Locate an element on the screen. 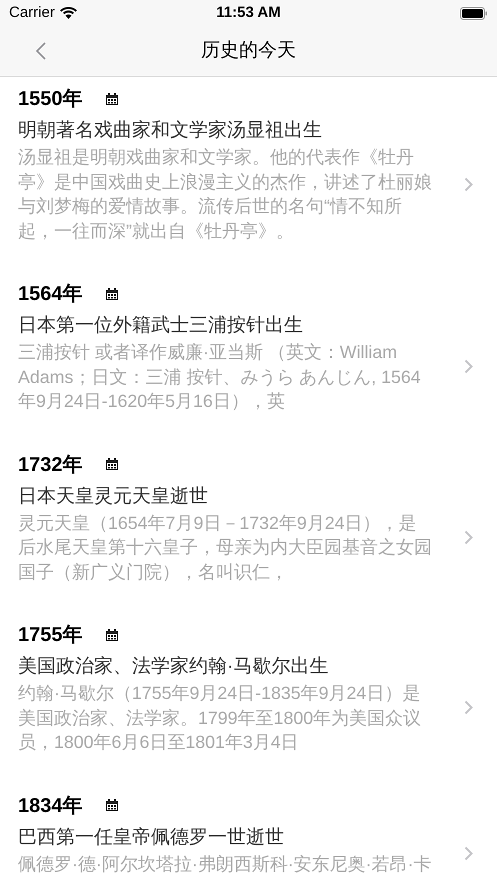  event-description: 佩德罗·德·阿尔坎塔拉·弗朗西斯科·安东尼奥·若昂·卡 is located at coordinates (225, 864).